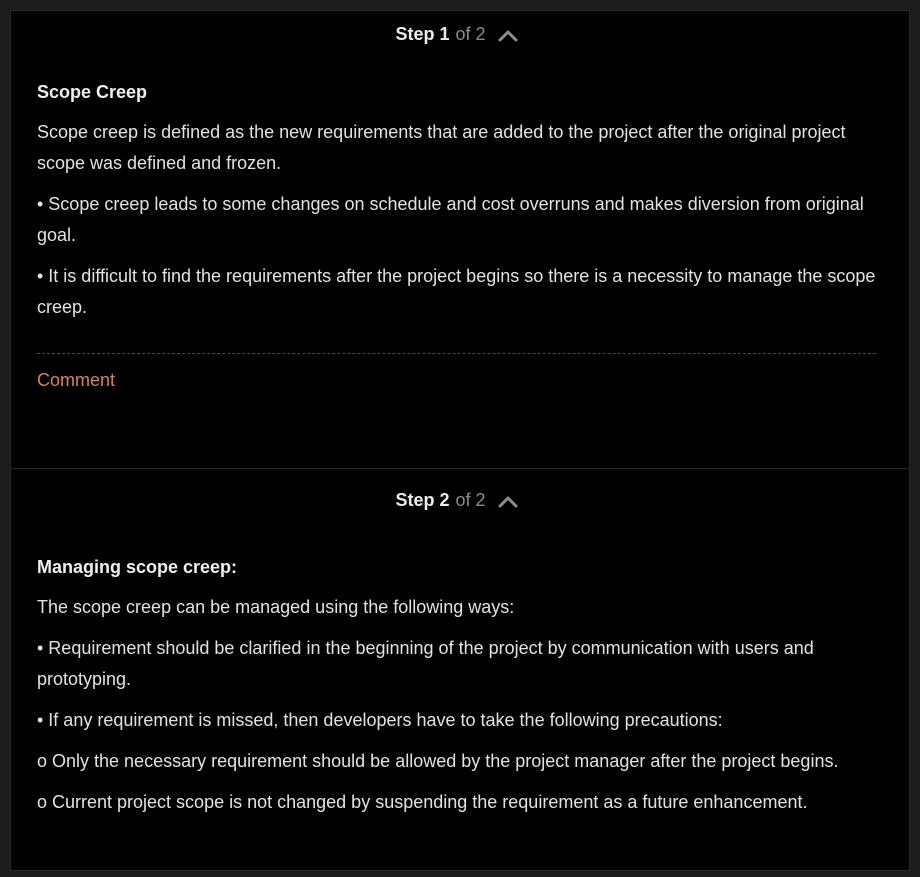 Image resolution: width=920 pixels, height=877 pixels. I want to click on divider, so click(456, 353).